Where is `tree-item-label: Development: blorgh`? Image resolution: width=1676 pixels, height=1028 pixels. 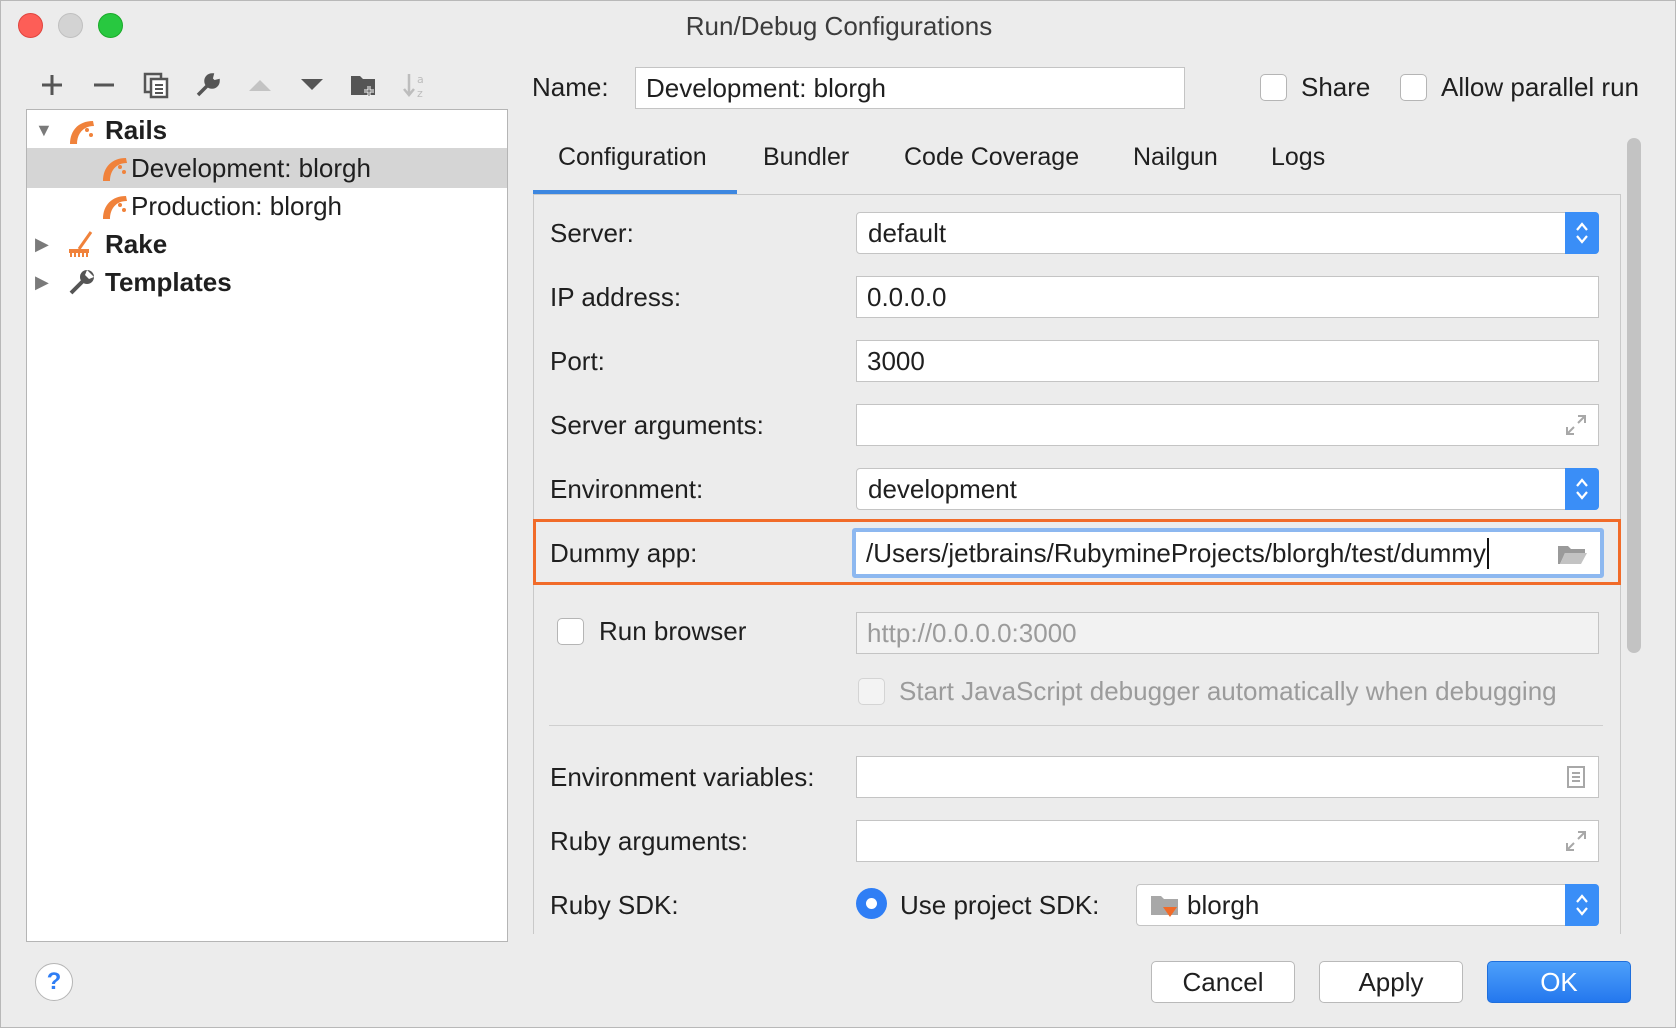
tree-item-label: Development: blorgh is located at coordinates (251, 167).